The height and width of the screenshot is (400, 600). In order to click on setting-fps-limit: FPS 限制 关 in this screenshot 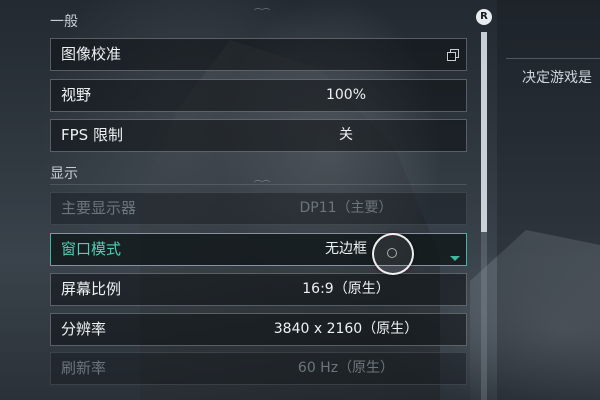, I will do `click(258, 135)`.